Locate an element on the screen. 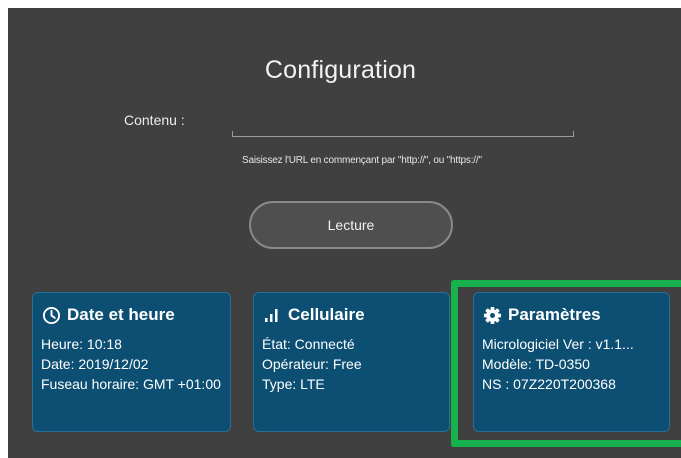 The height and width of the screenshot is (458, 681). date-value: Date: 2019/12/02 is located at coordinates (95, 364).